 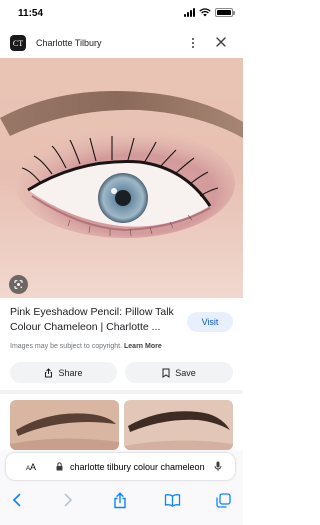 What do you see at coordinates (66, 346) in the screenshot?
I see `copyright-text: Images may be subject to copyright.` at bounding box center [66, 346].